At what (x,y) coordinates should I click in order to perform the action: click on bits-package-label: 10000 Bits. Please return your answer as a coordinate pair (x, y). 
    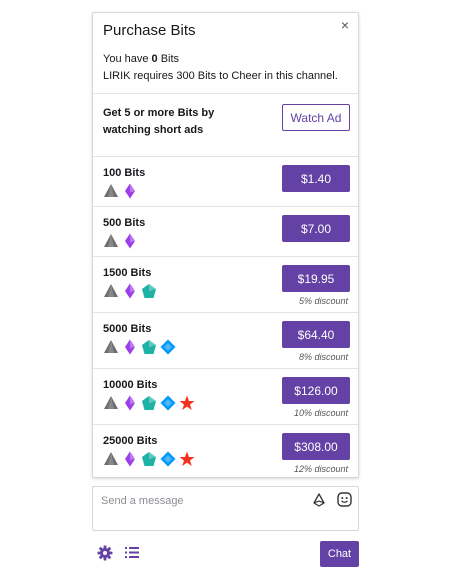
    Looking at the image, I should click on (130, 385).